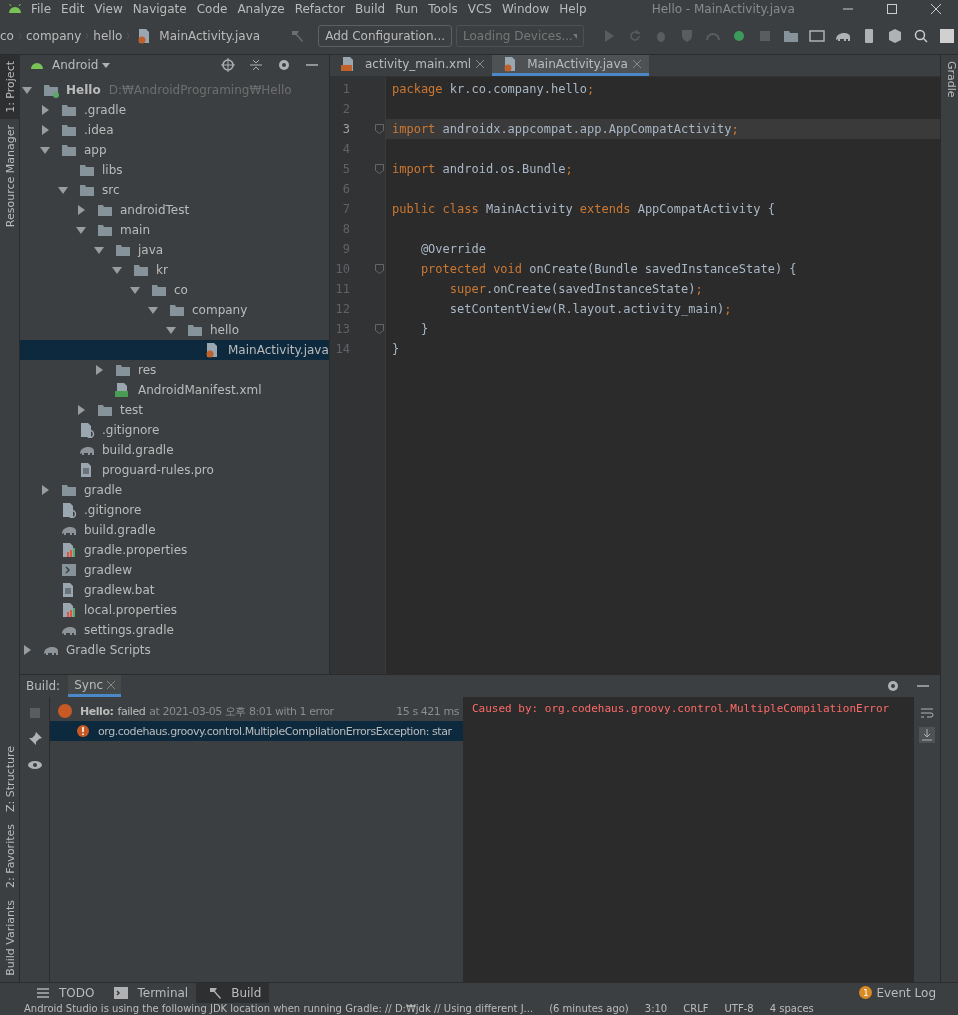 Image resolution: width=958 pixels, height=1015 pixels. What do you see at coordinates (174, 410) in the screenshot?
I see `tree-row: test` at bounding box center [174, 410].